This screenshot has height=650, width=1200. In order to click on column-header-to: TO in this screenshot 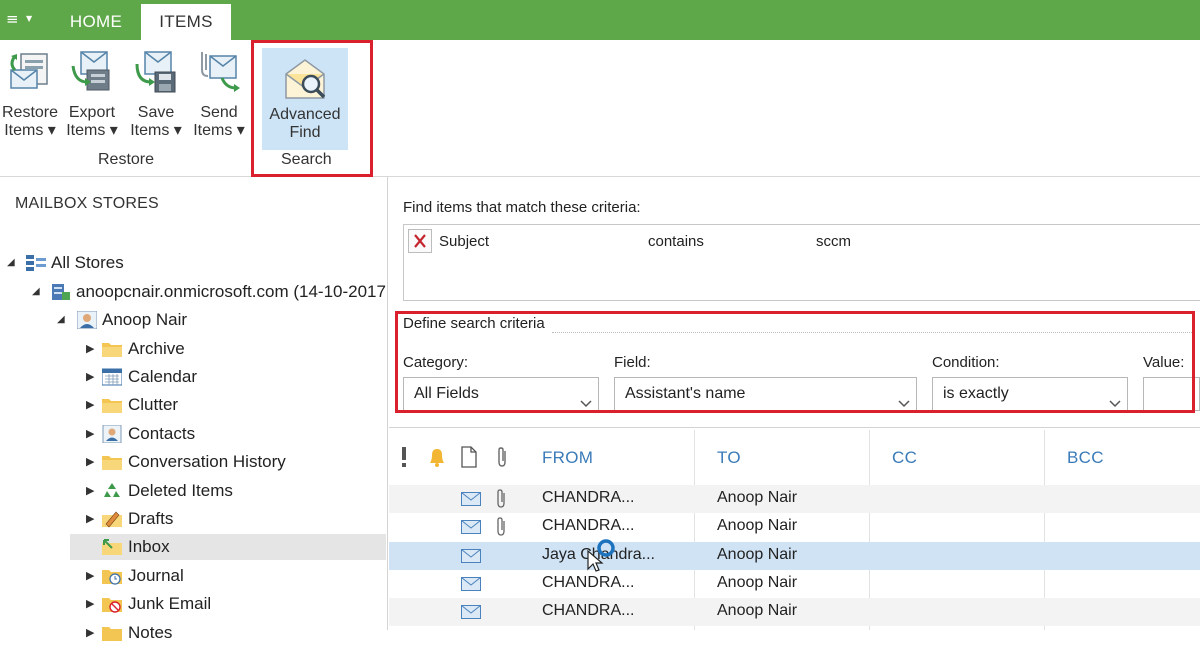, I will do `click(729, 458)`.